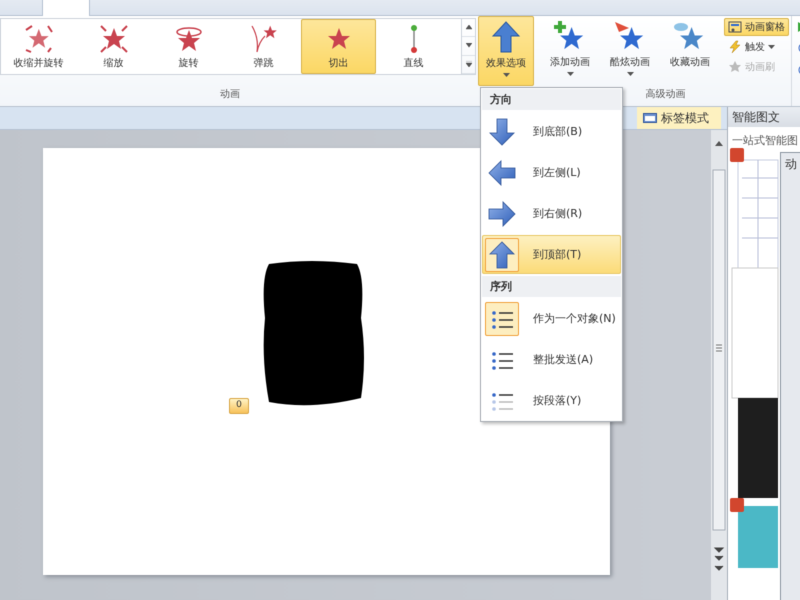  I want to click on advanced-animation-button: 收藏动画, so click(690, 50).